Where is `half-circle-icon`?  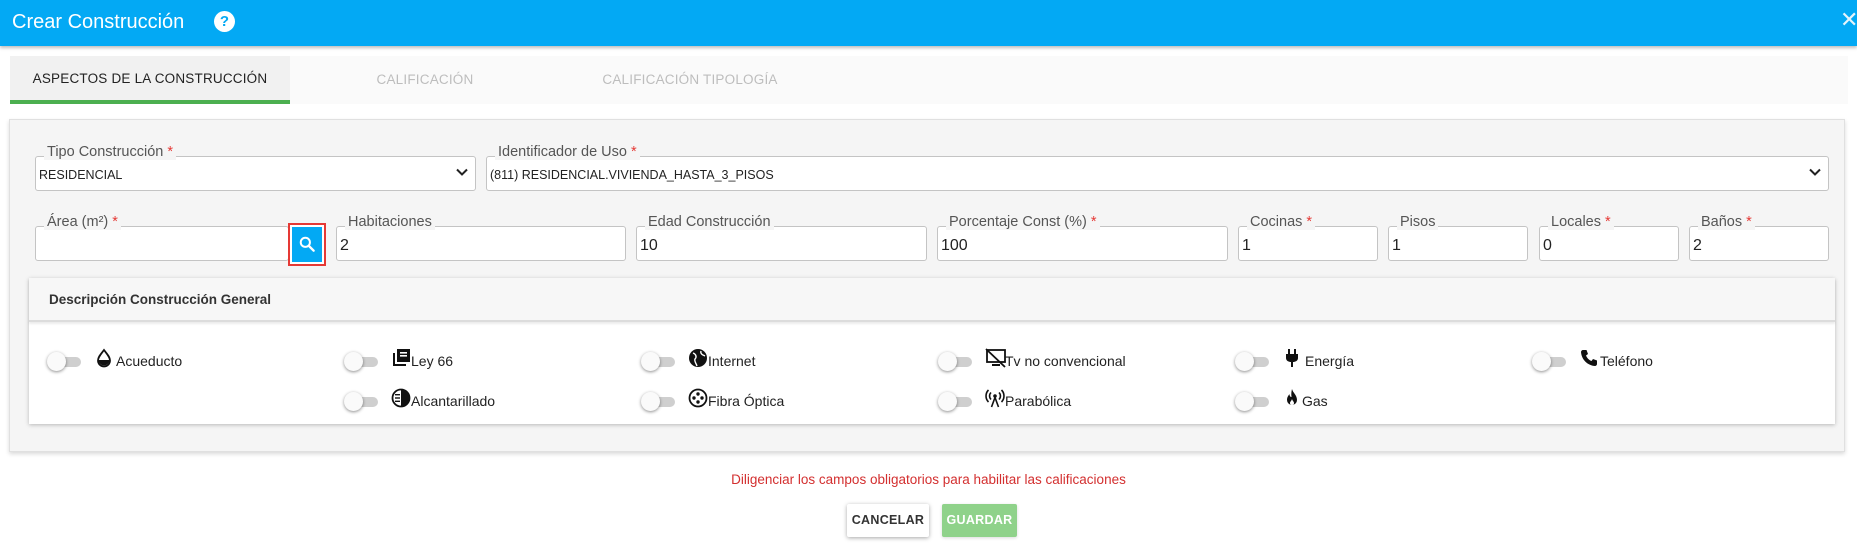
half-circle-icon is located at coordinates (401, 398).